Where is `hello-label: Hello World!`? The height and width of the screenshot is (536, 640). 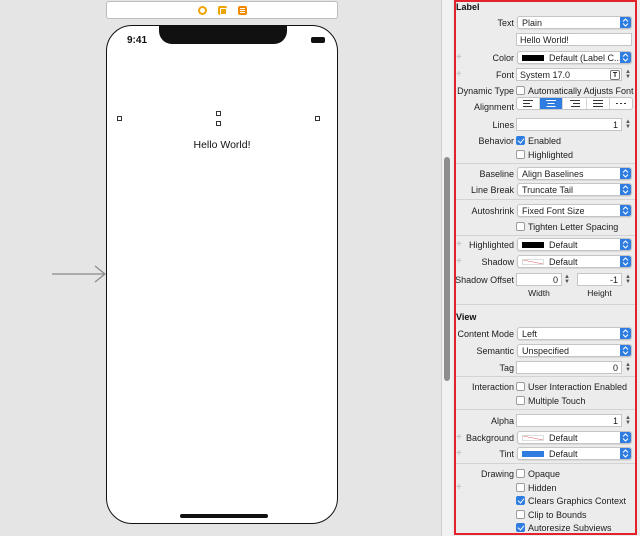
hello-label: Hello World! is located at coordinates (222, 145).